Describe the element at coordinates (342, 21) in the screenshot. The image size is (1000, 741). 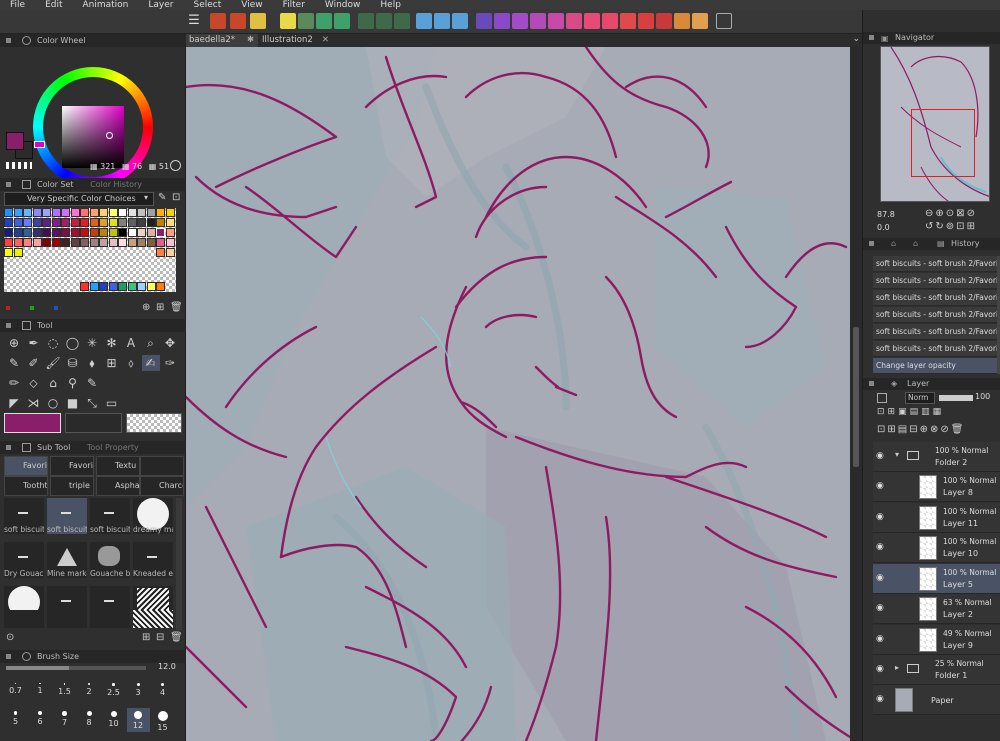
I see `grid-icon` at that location.